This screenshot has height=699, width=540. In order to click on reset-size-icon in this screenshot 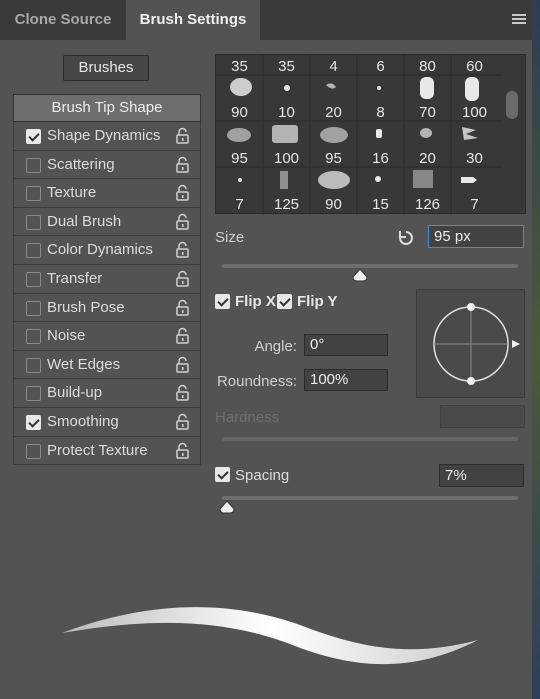, I will do `click(406, 238)`.